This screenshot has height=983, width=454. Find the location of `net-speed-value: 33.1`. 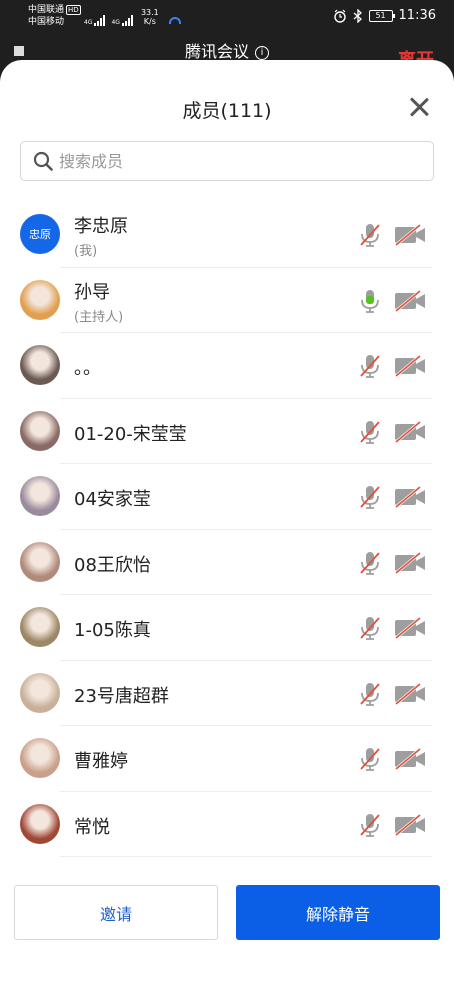

net-speed-value: 33.1 is located at coordinates (149, 12).